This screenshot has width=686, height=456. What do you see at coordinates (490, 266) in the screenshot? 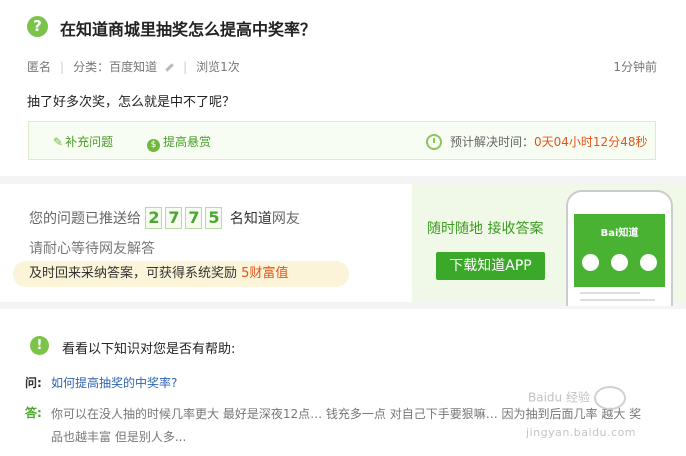
I see `download-app-button: 下载知道APP` at bounding box center [490, 266].